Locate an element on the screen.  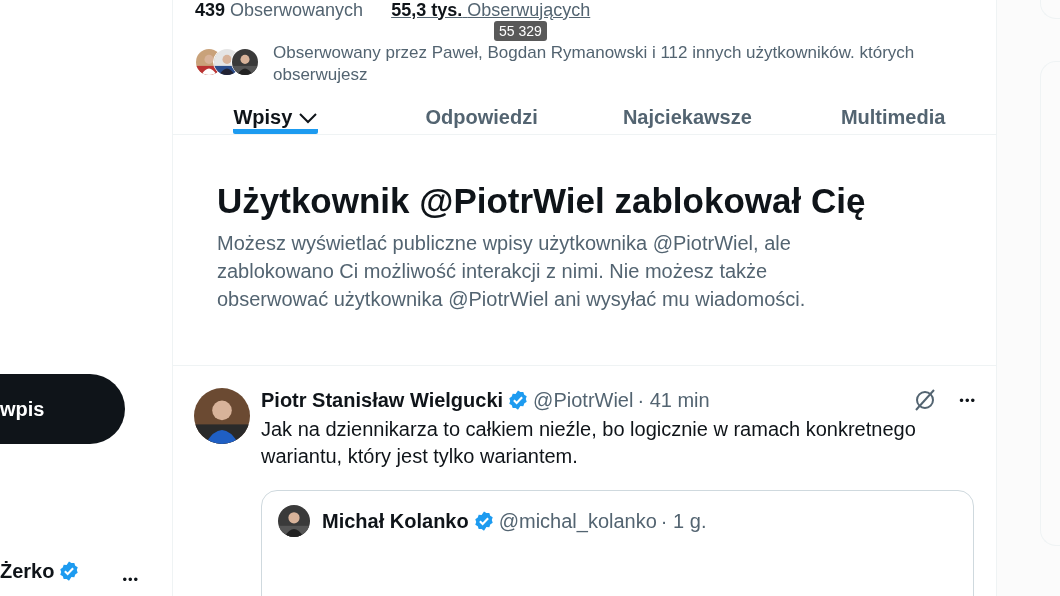
profile-tab: Multimedia is located at coordinates (893, 120).